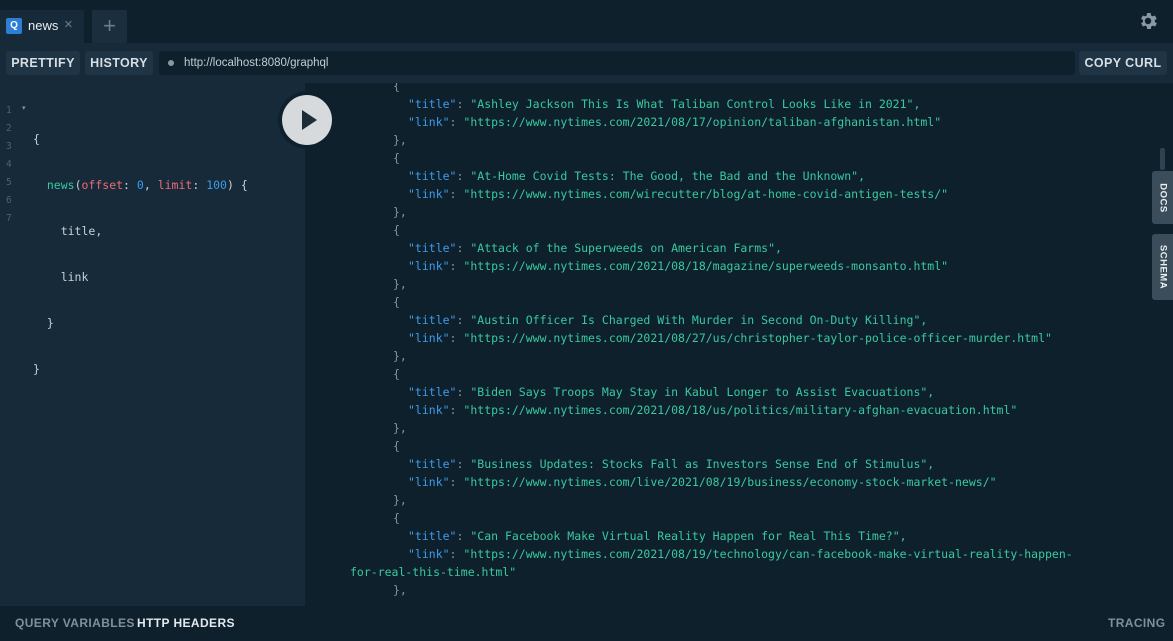 This screenshot has height=641, width=1173. What do you see at coordinates (43, 63) in the screenshot?
I see `prettify-button: PRETTIFY` at bounding box center [43, 63].